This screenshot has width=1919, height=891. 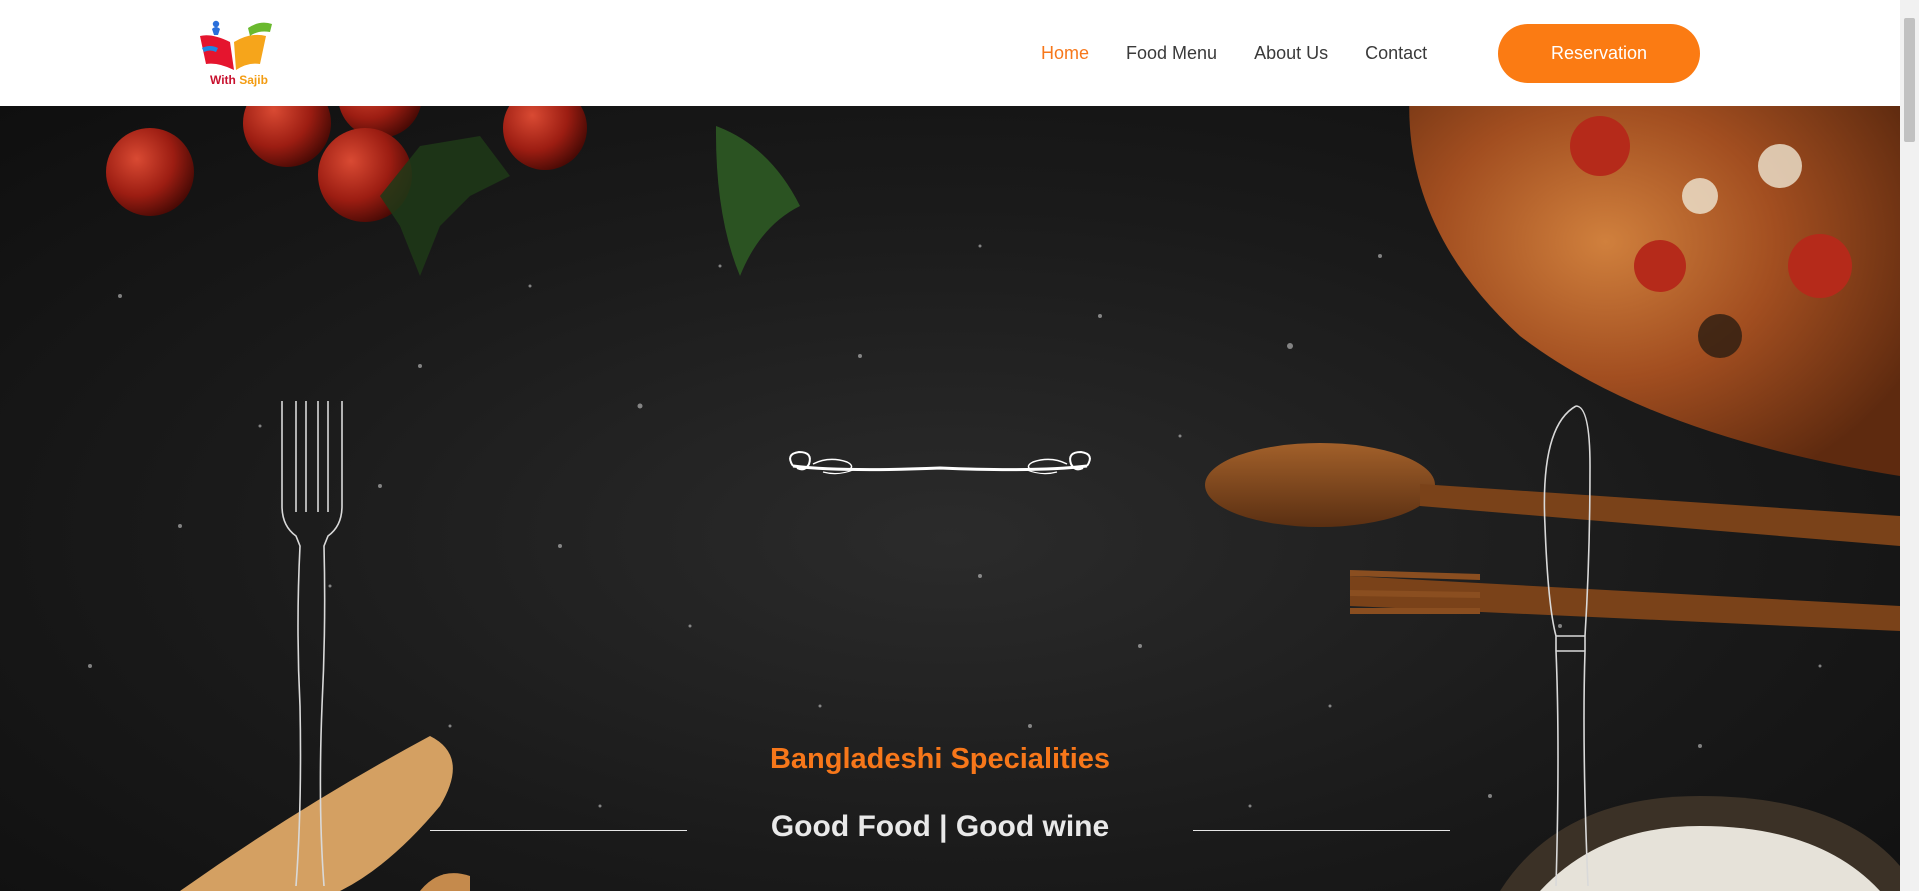 I want to click on decorative-flourish-icon, so click(x=940, y=462).